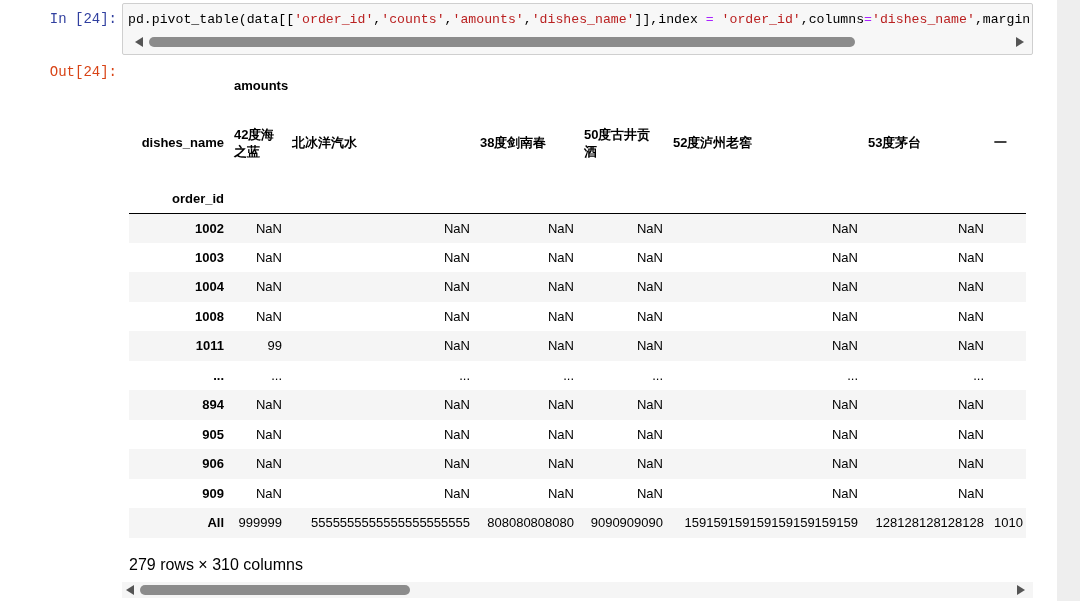  I want to click on input-prompt: In [24]:, so click(82, 19).